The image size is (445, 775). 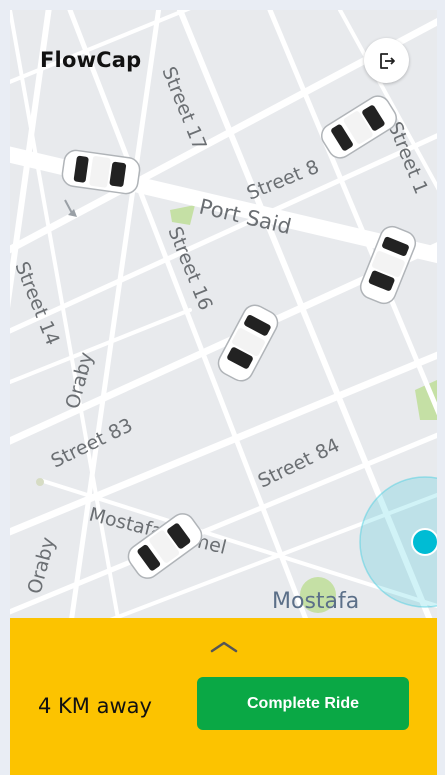 What do you see at coordinates (303, 703) in the screenshot?
I see `complete-ride-button: Complete Ride` at bounding box center [303, 703].